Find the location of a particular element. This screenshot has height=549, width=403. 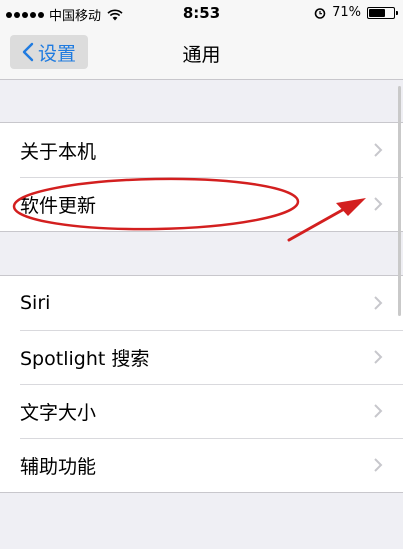

settings-row-software-update: 软件更新 is located at coordinates (201, 204).